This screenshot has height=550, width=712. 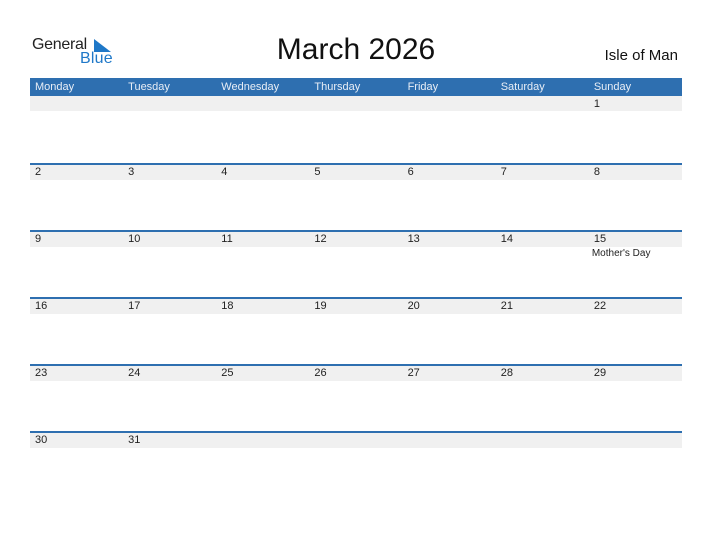 I want to click on day-cell: 31, so click(x=169, y=465).